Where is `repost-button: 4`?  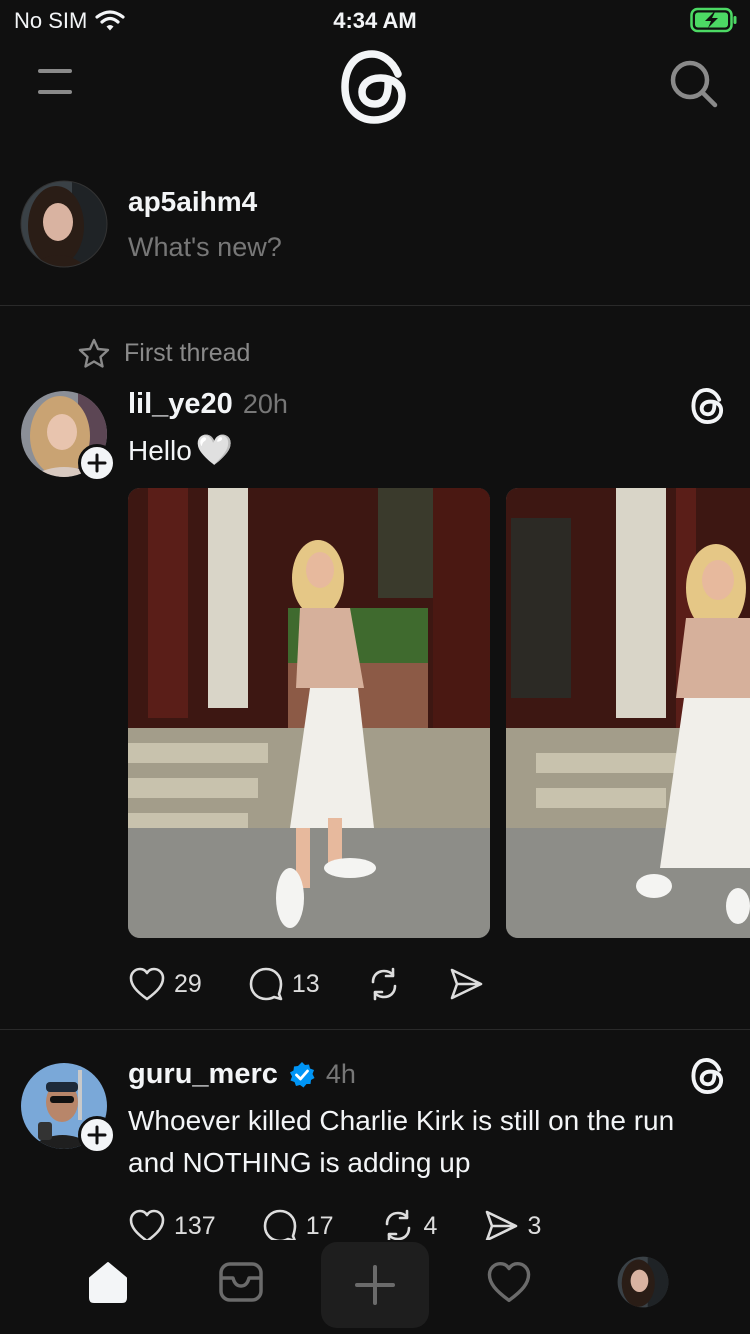 repost-button: 4 is located at coordinates (409, 1224).